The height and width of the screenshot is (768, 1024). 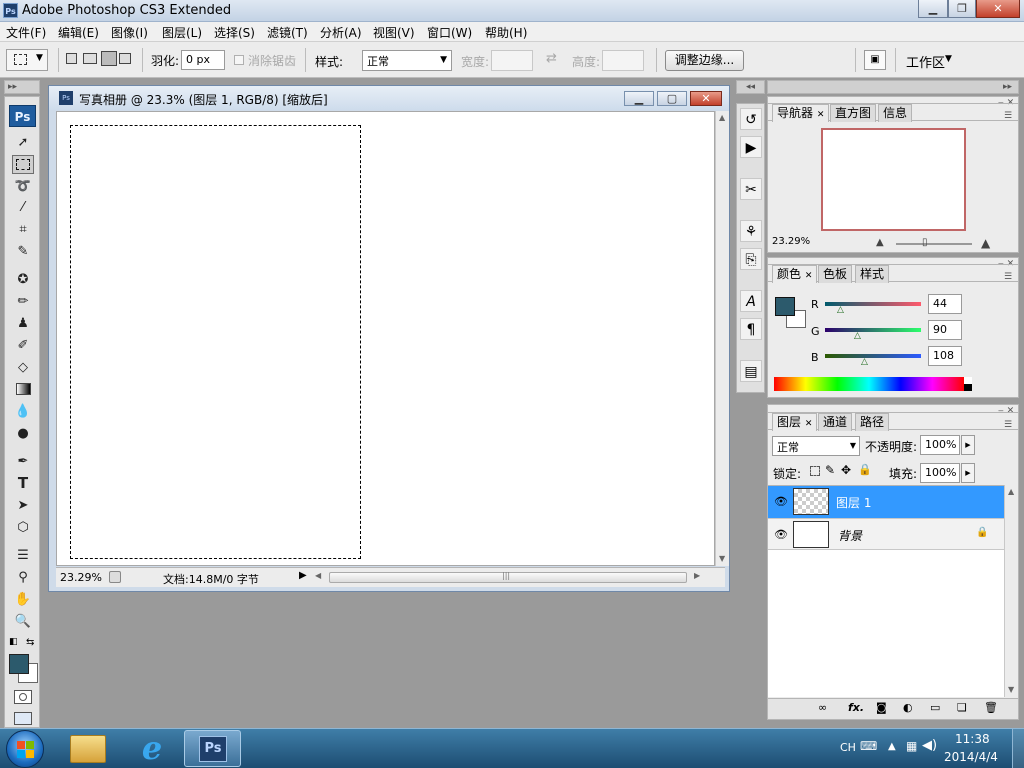 What do you see at coordinates (182, 32) in the screenshot?
I see `menu-layer: 图层(L)` at bounding box center [182, 32].